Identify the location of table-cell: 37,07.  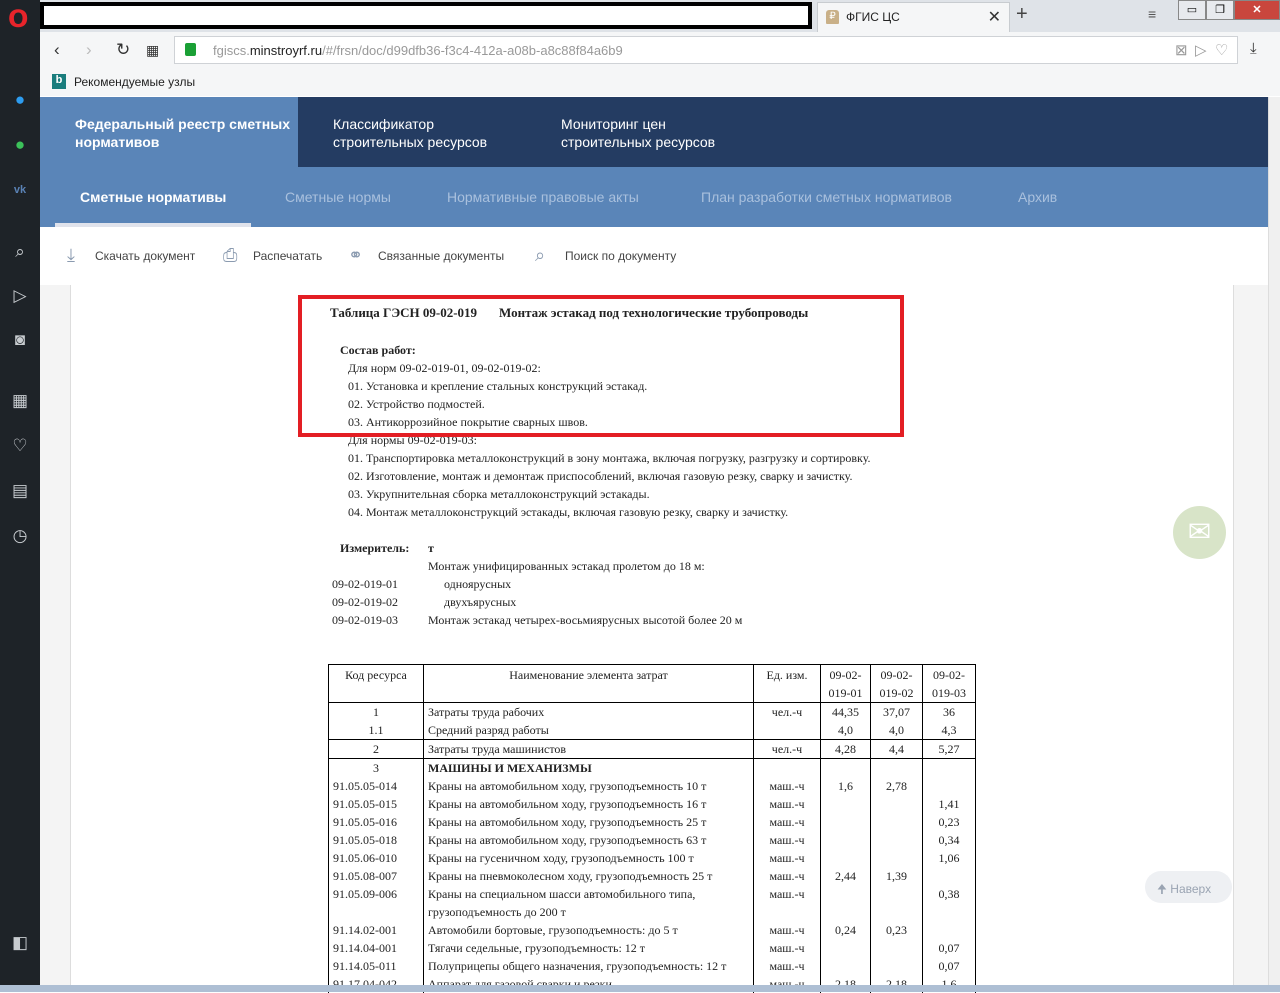
(896, 711).